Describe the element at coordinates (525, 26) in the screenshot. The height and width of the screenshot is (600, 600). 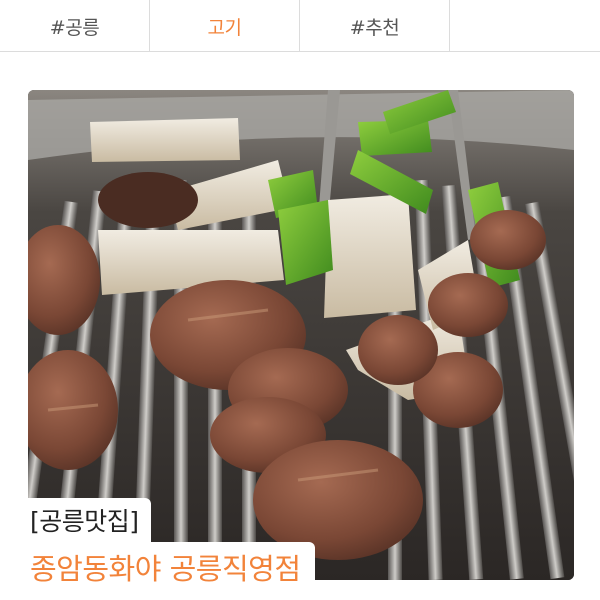
I see `tab-empty` at that location.